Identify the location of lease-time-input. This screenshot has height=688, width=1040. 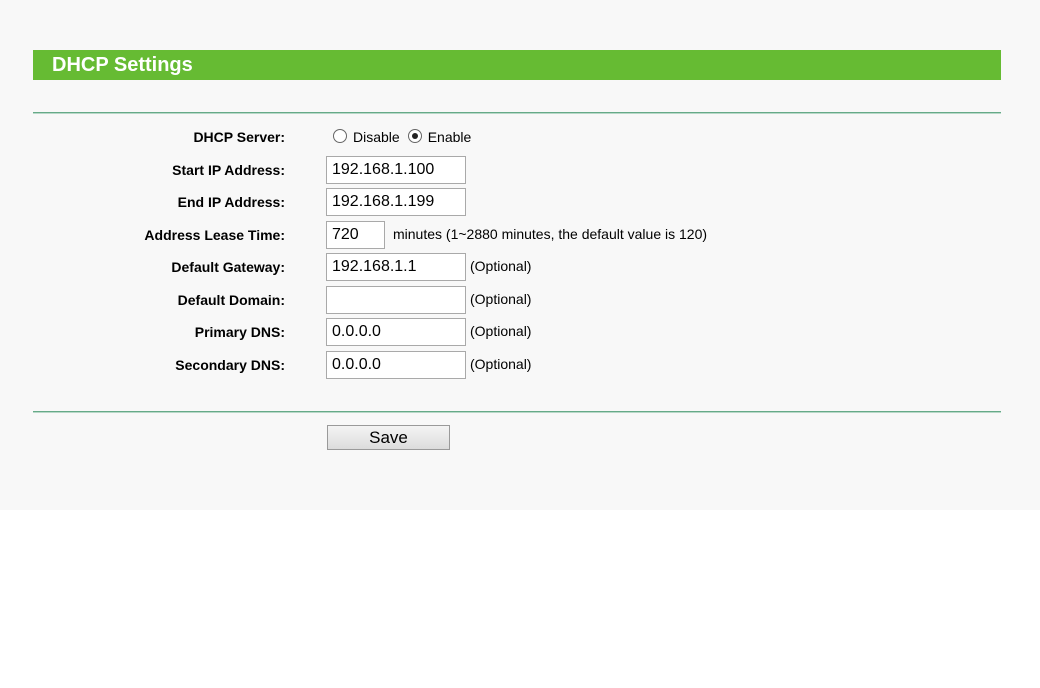
(355, 235).